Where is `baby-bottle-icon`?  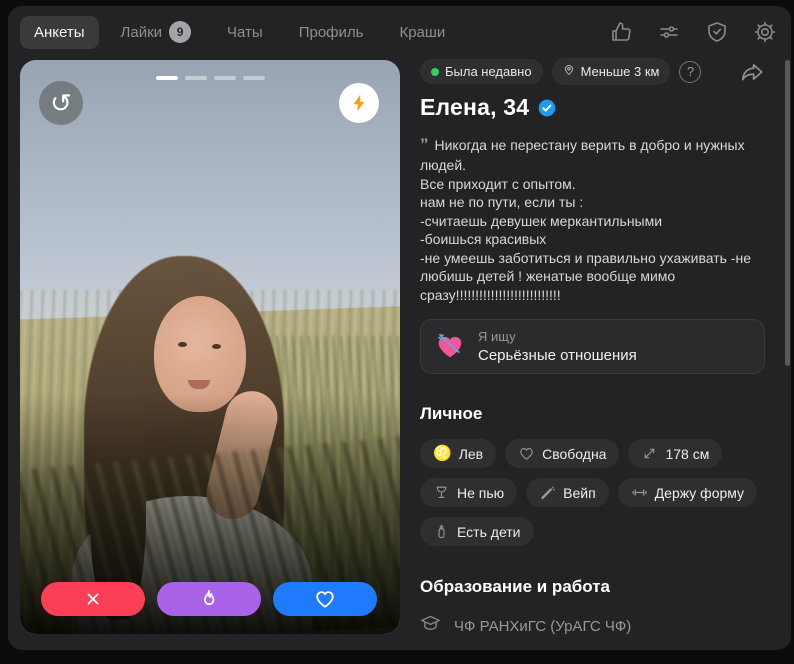
baby-bottle-icon is located at coordinates (441, 531).